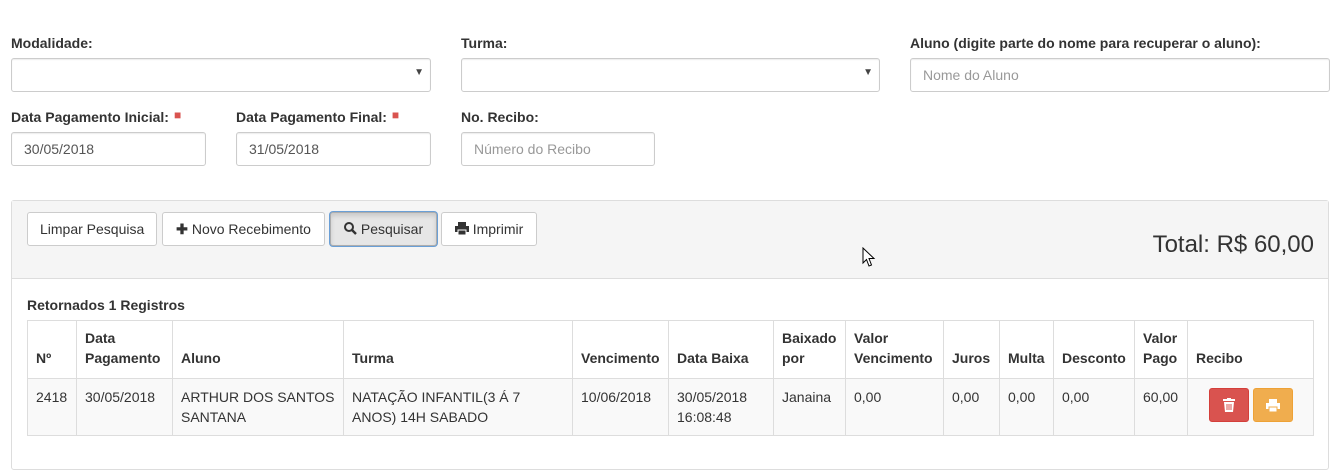 This screenshot has height=470, width=1339. I want to click on novo-recebimento-label: Novo Recebimento, so click(251, 229).